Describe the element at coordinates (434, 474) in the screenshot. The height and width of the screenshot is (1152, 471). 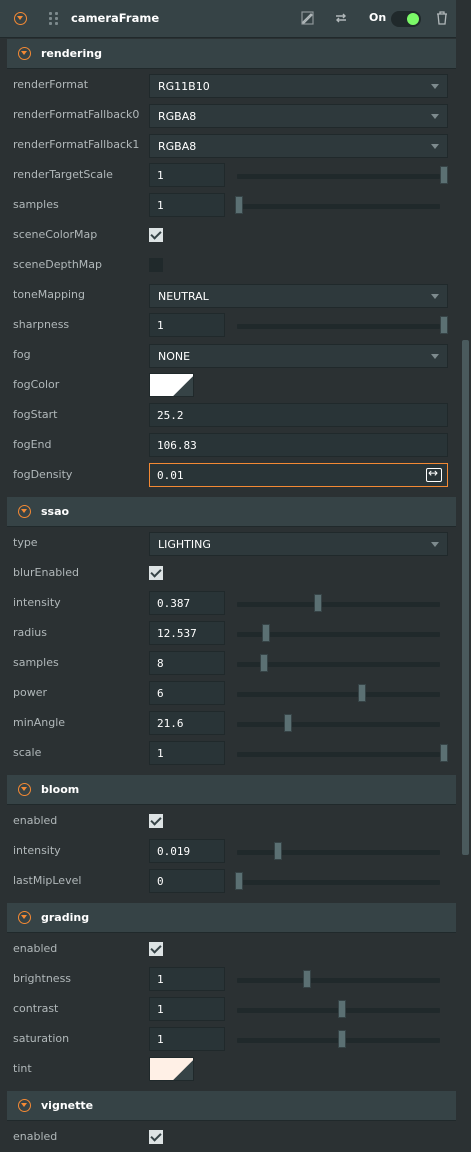
I see `slide-arrows-icon` at that location.